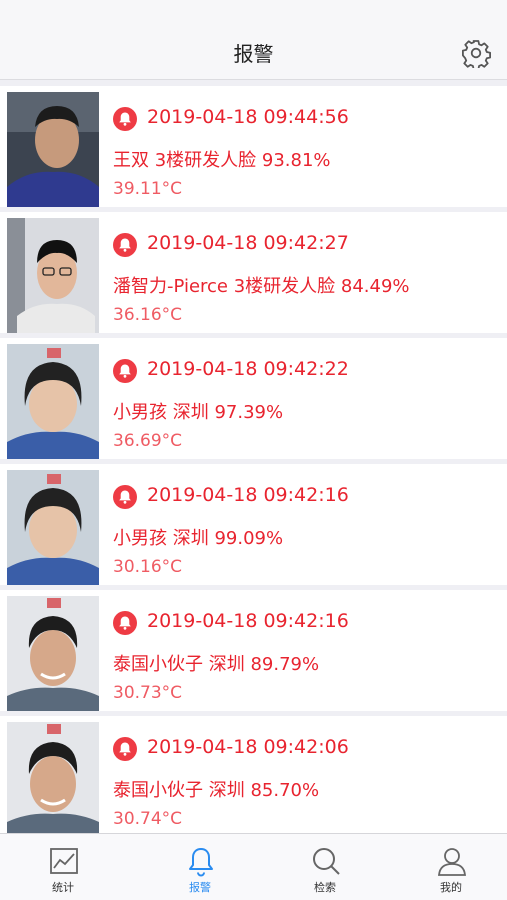 Image resolution: width=507 pixels, height=900 pixels. I want to click on alarm-time: 2019-04-18 09:42:06, so click(248, 747).